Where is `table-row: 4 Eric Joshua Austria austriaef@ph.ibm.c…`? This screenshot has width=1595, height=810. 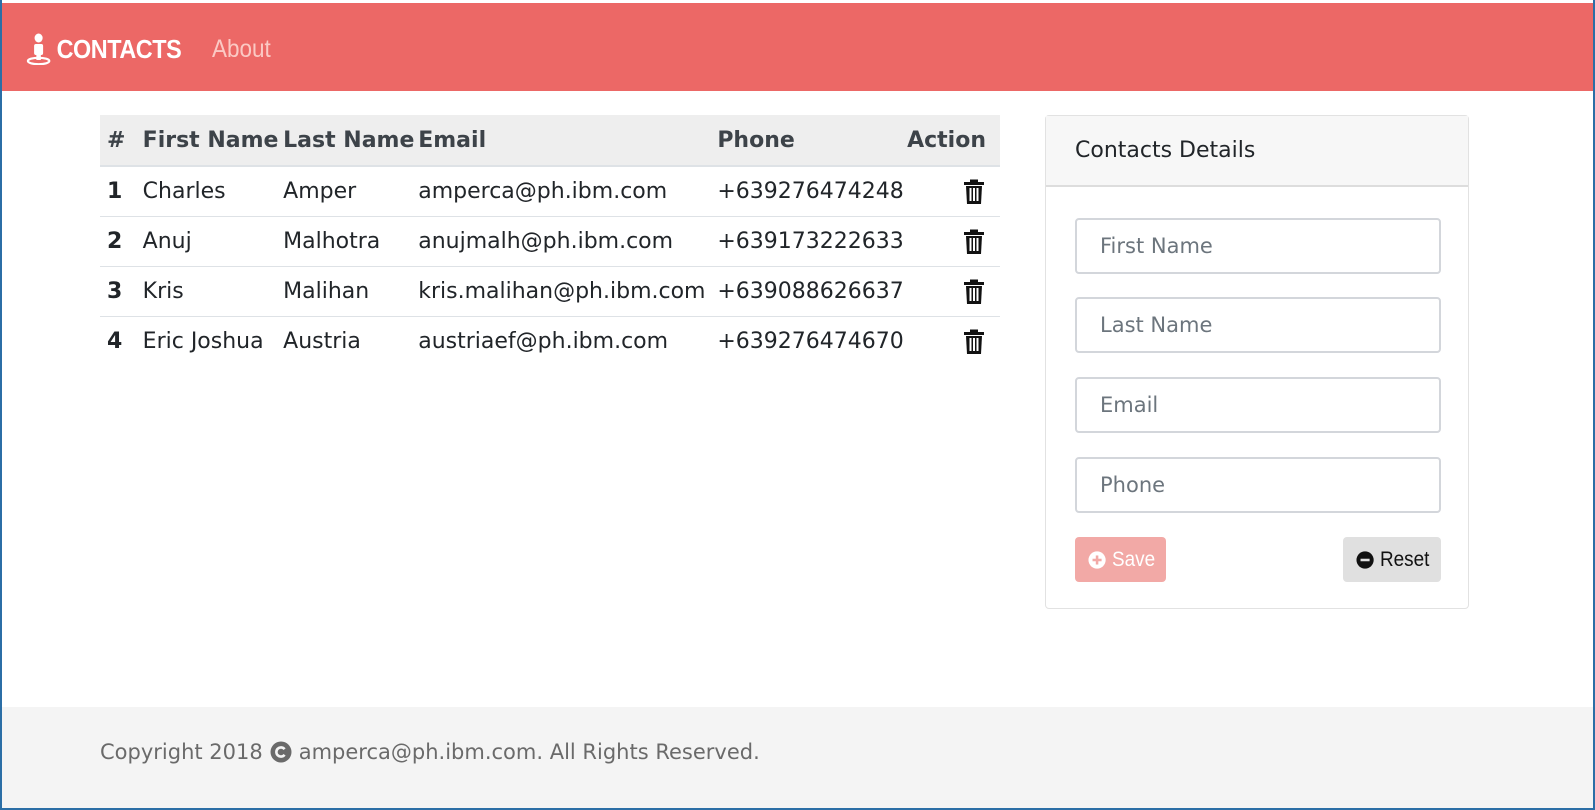 table-row: 4 Eric Joshua Austria austriaef@ph.ibm.c… is located at coordinates (550, 342).